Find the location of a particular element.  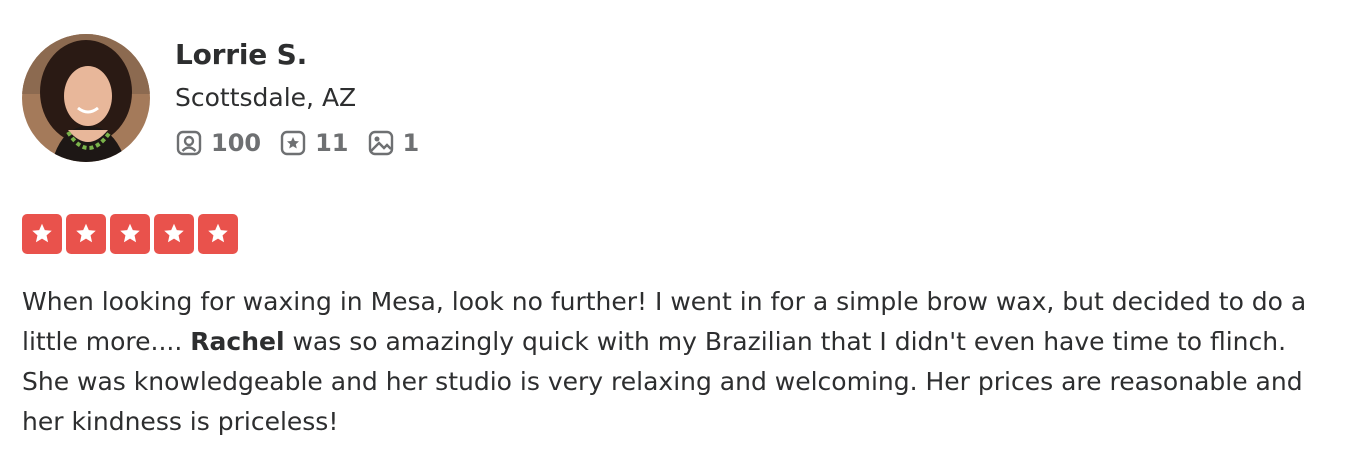

reviews-stat: 11 is located at coordinates (314, 143).